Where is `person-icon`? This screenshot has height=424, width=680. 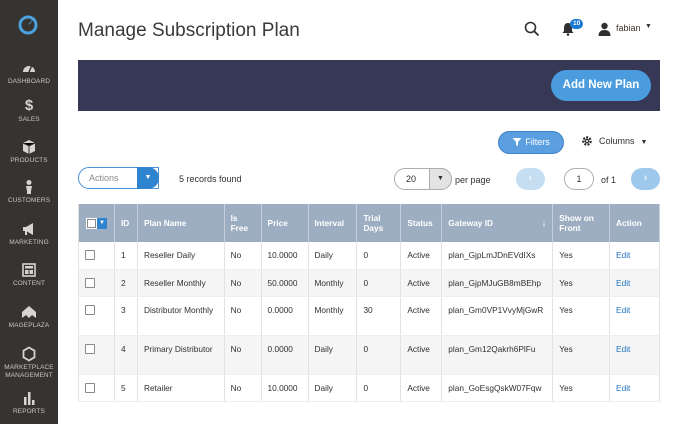
person-icon is located at coordinates (29, 187).